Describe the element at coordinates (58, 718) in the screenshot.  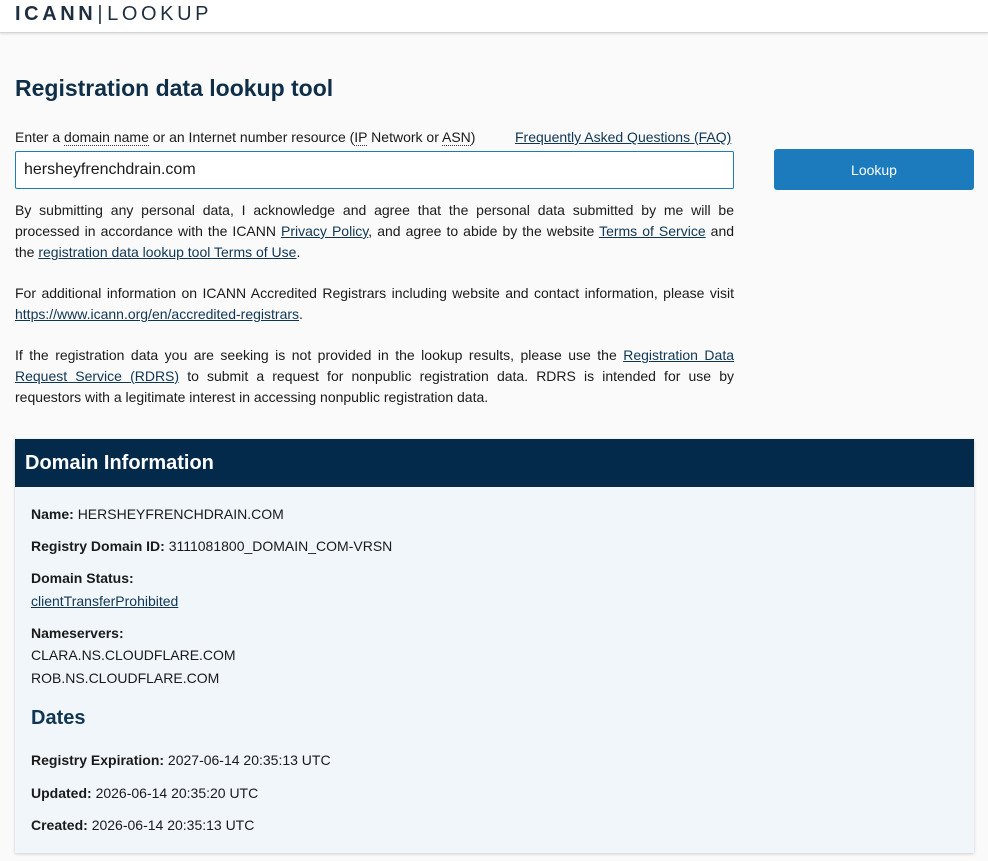
I see `dates-title: Dates` at that location.